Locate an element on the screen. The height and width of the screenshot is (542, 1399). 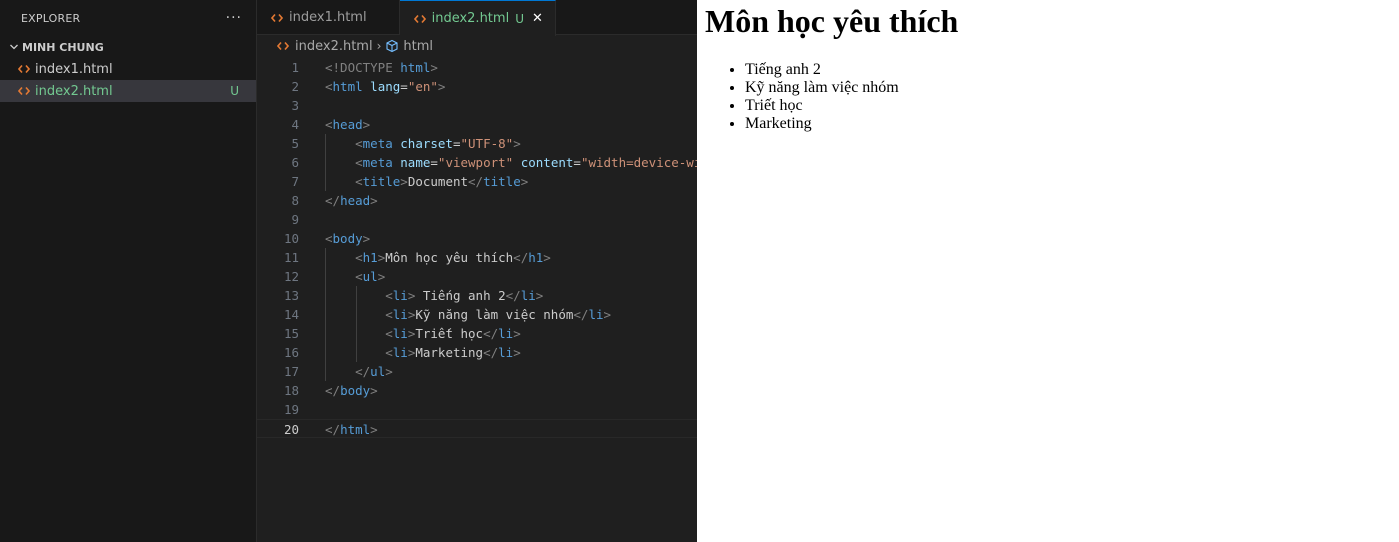
attr-value: "en" is located at coordinates (422, 86).